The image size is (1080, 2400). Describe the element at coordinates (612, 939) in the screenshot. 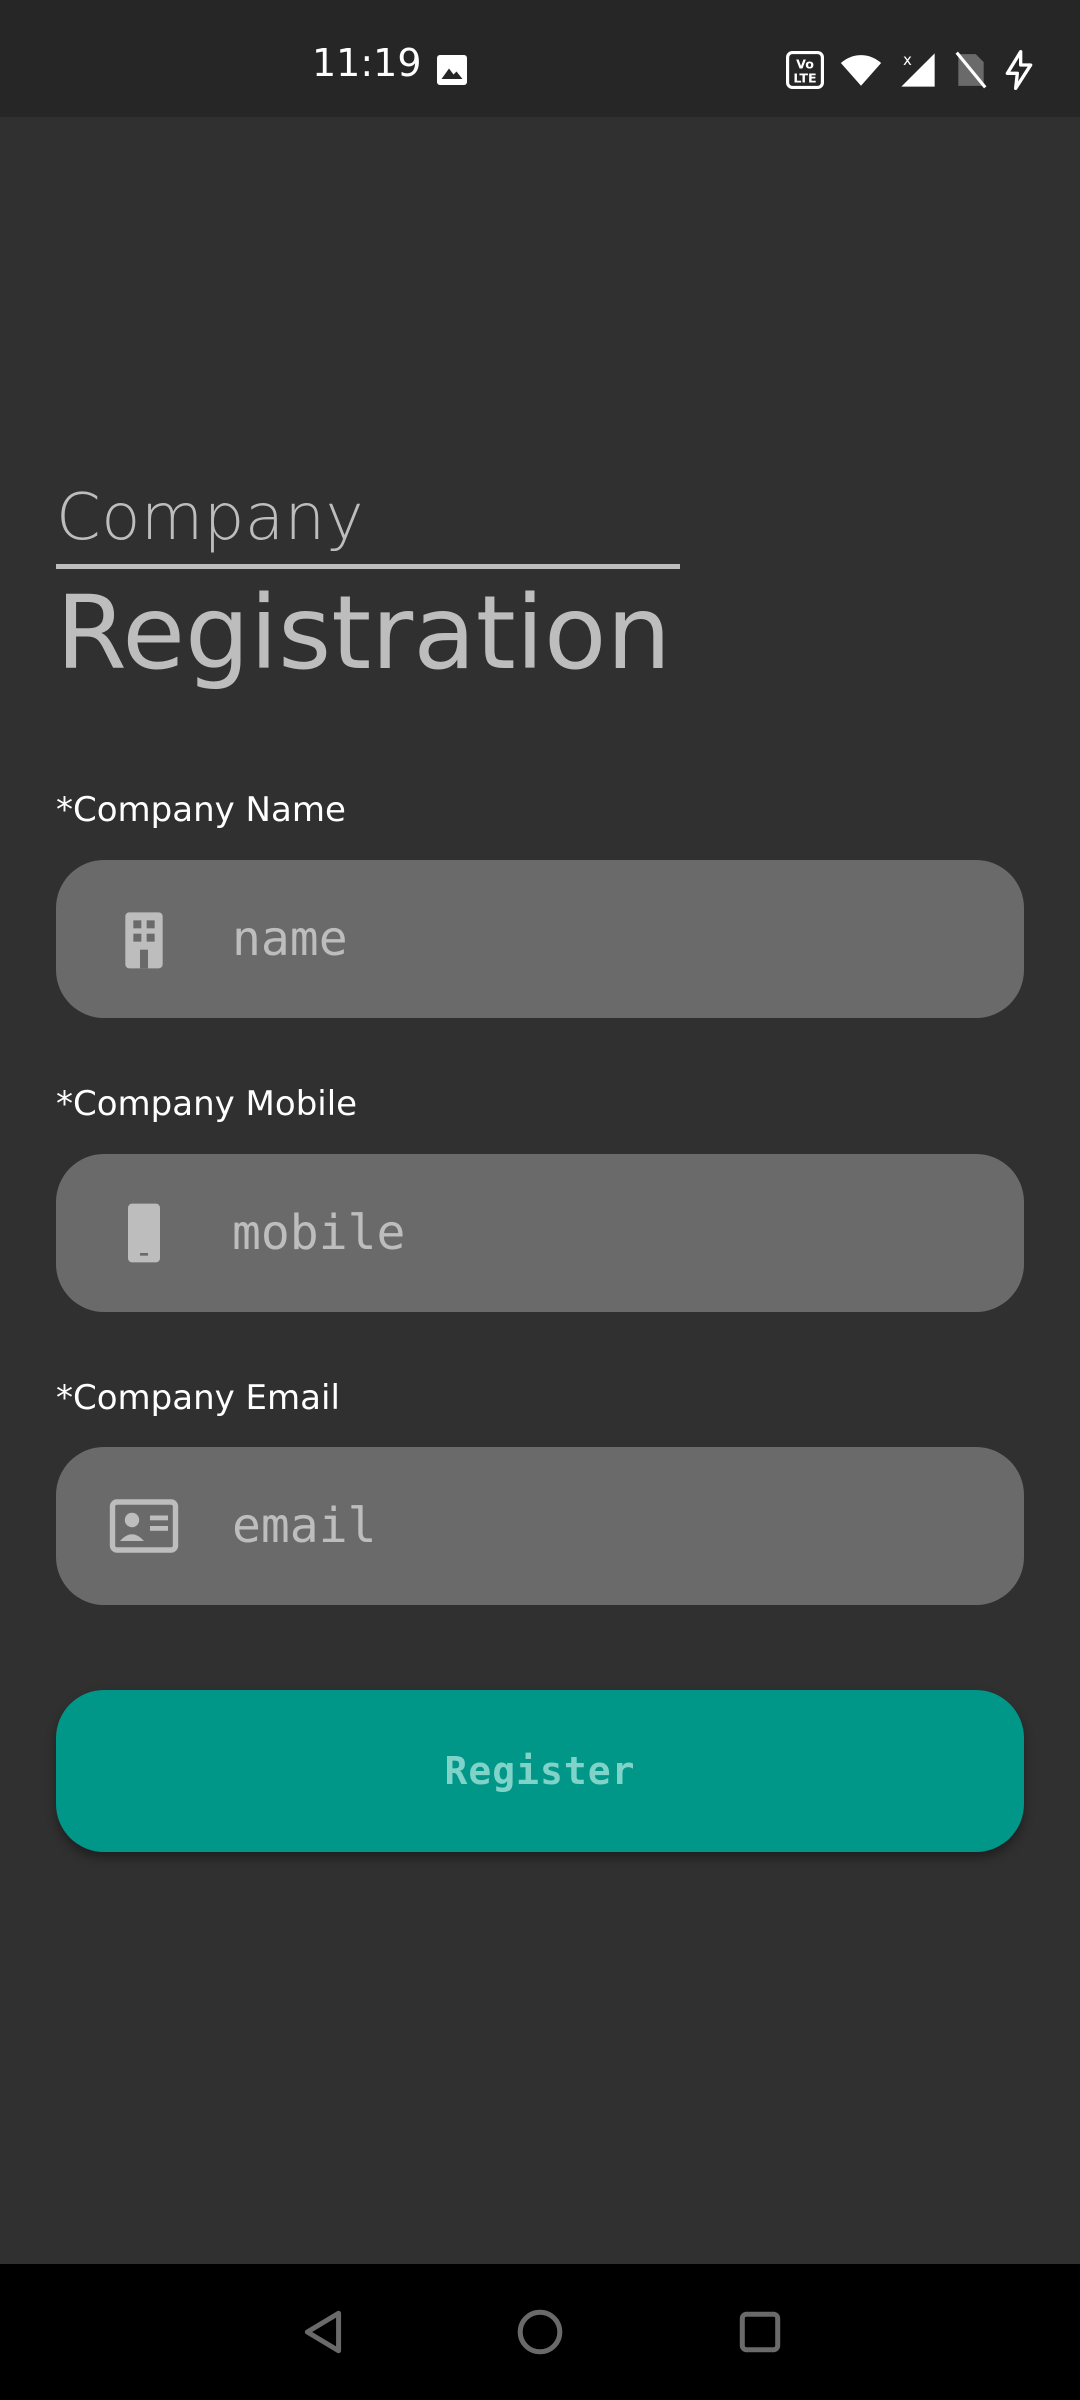

I see `company-name-input` at that location.